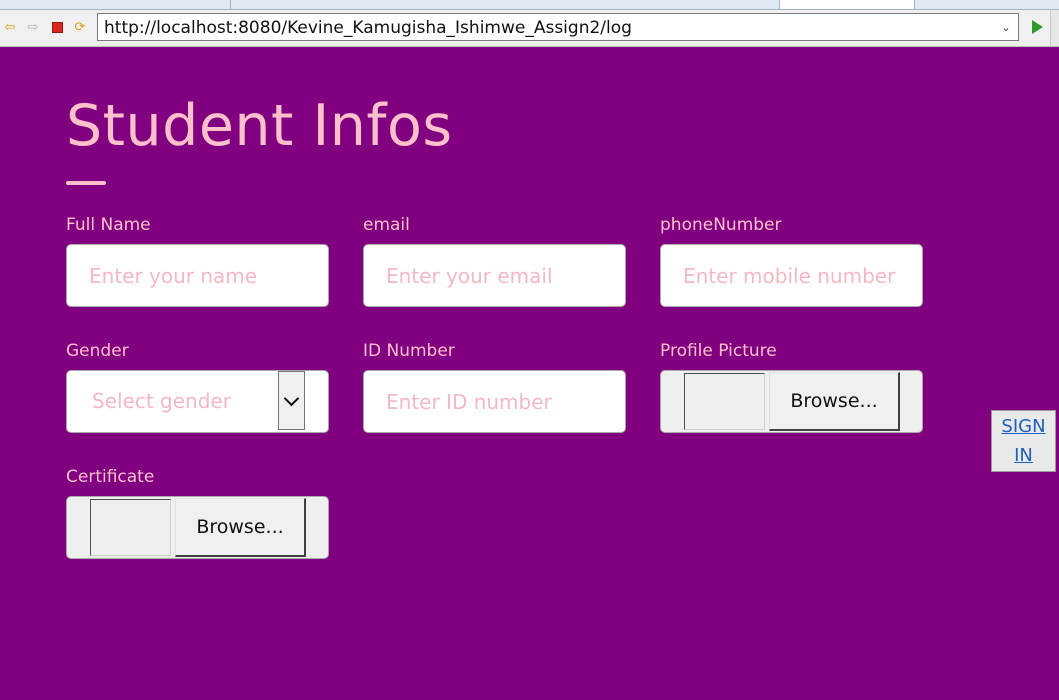  I want to click on title-underline, so click(86, 183).